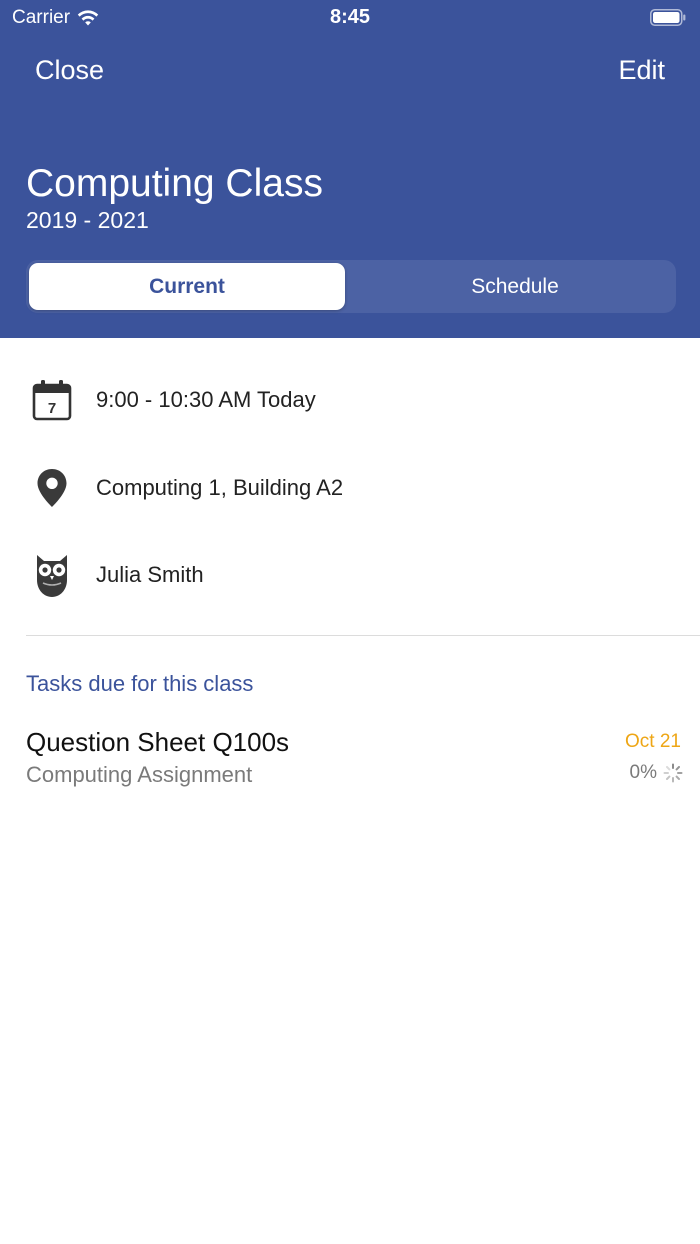 This screenshot has width=700, height=1244. What do you see at coordinates (350, 575) in the screenshot?
I see `class-teacher-row: Julia Smith` at bounding box center [350, 575].